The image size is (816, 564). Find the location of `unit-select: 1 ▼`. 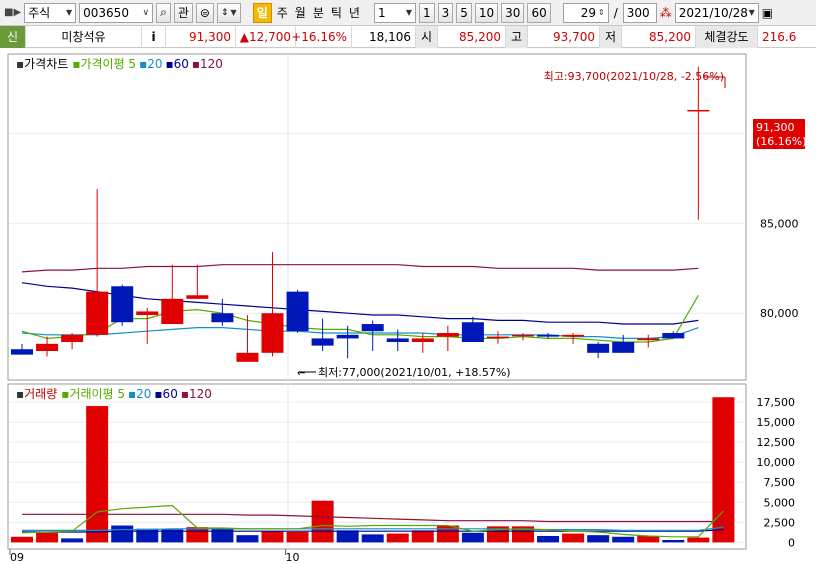

unit-select: 1 ▼ is located at coordinates (394, 12).